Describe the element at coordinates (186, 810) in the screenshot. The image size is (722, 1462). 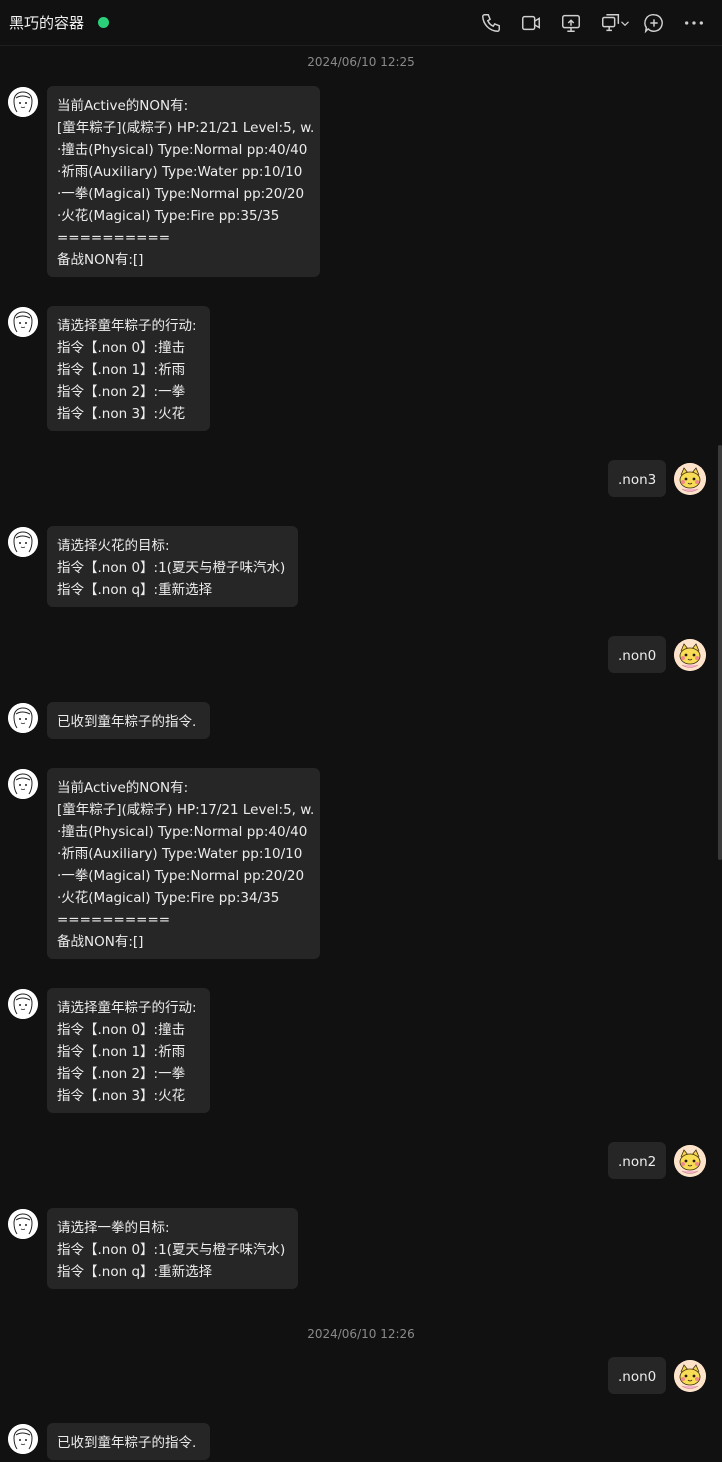
I see `message-line: [童年粽子](咸粽子) HP:17/21 Level:5, w.` at that location.